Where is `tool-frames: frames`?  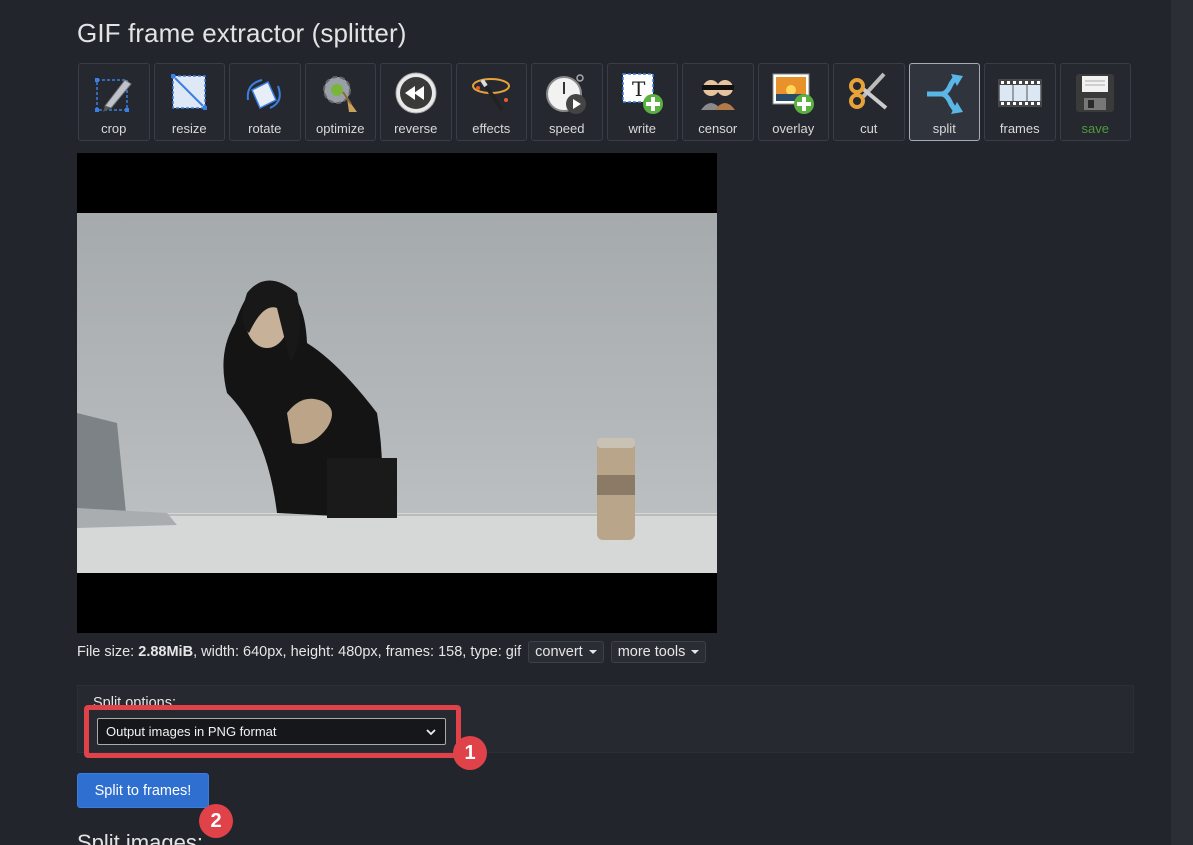
tool-frames: frames is located at coordinates (1020, 102).